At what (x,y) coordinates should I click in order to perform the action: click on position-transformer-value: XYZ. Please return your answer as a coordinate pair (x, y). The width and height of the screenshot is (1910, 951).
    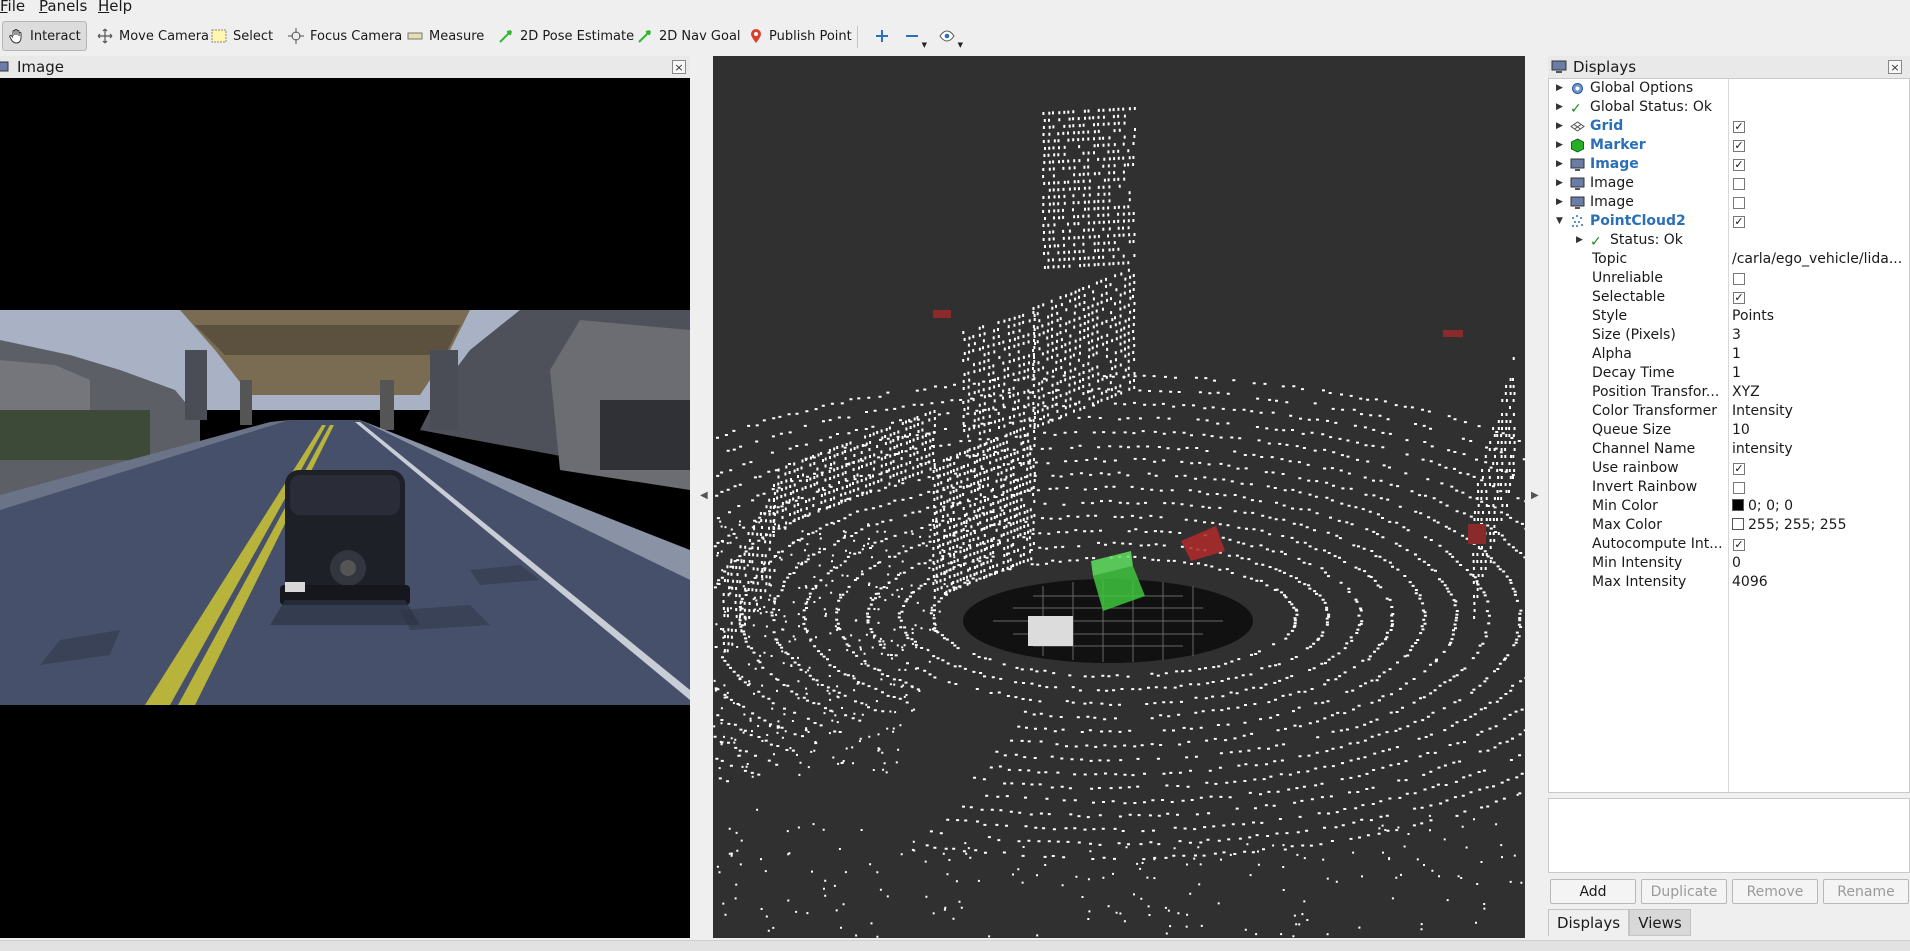
    Looking at the image, I should click on (1820, 392).